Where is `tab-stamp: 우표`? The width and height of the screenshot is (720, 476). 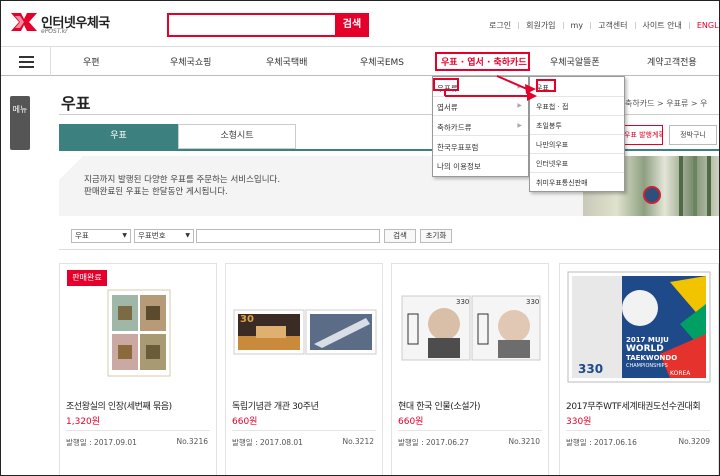 tab-stamp: 우표 is located at coordinates (118, 136).